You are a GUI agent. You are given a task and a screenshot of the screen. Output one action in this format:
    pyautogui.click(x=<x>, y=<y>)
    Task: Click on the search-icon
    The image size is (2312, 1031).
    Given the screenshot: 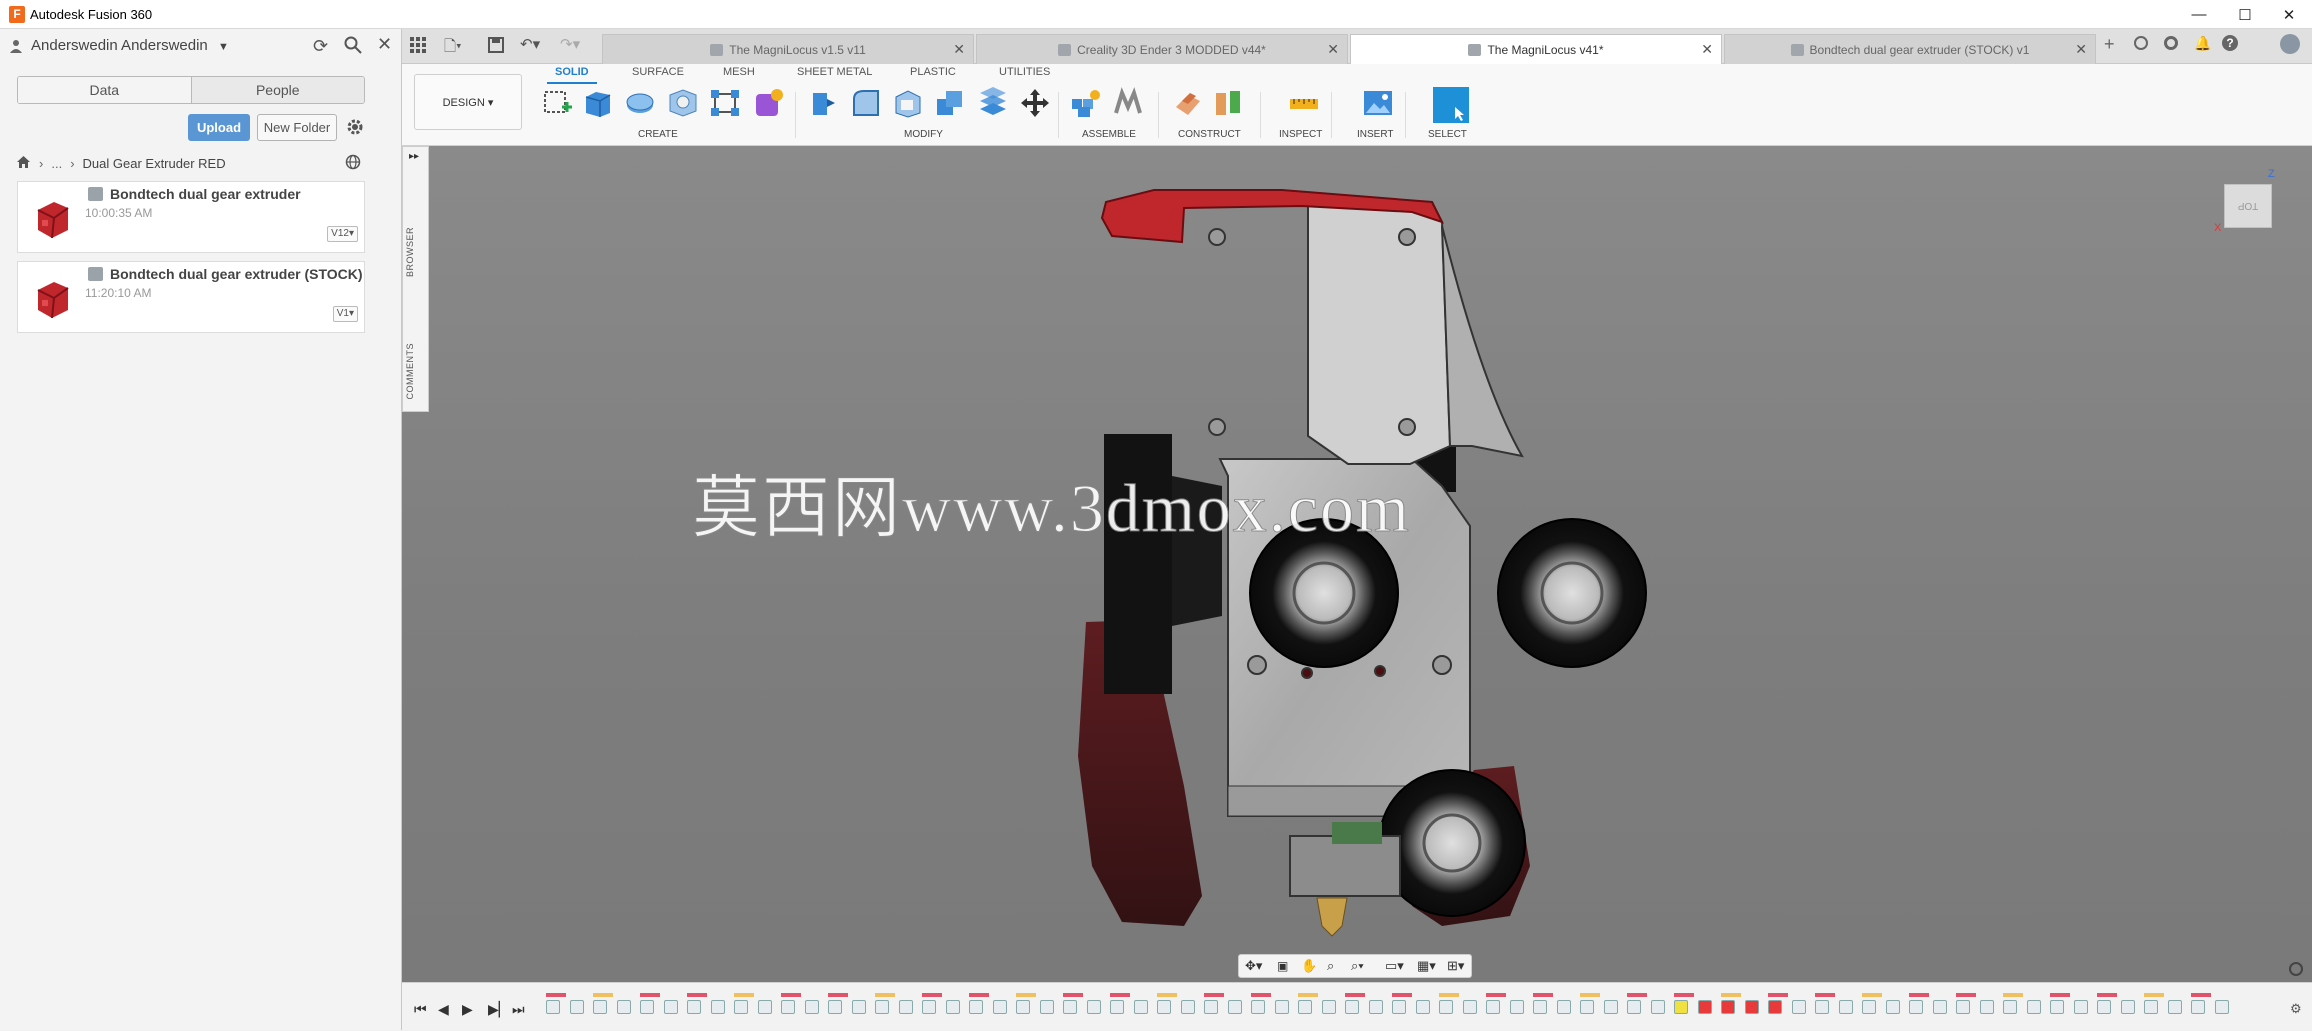 What is the action you would take?
    pyautogui.click(x=353, y=47)
    